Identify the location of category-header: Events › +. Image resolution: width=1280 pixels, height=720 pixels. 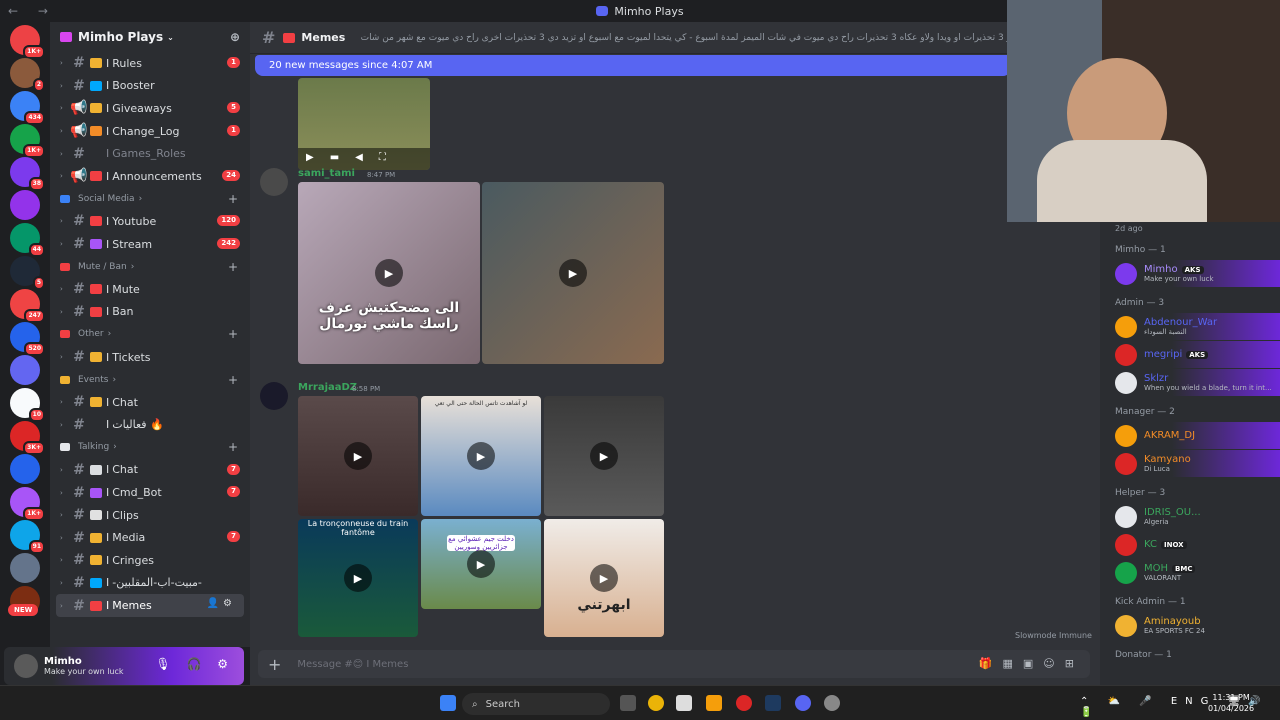
(150, 379).